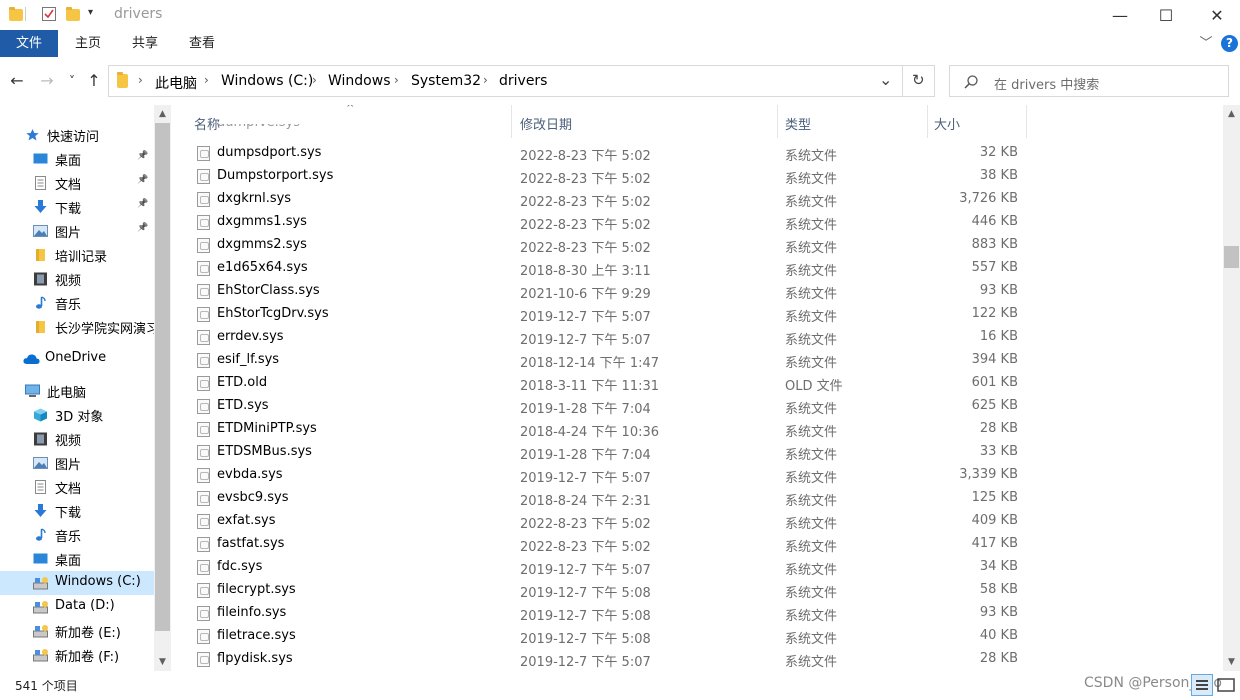 The width and height of the screenshot is (1240, 700). I want to click on sidebar-item-10: 此电脑, so click(77, 391).